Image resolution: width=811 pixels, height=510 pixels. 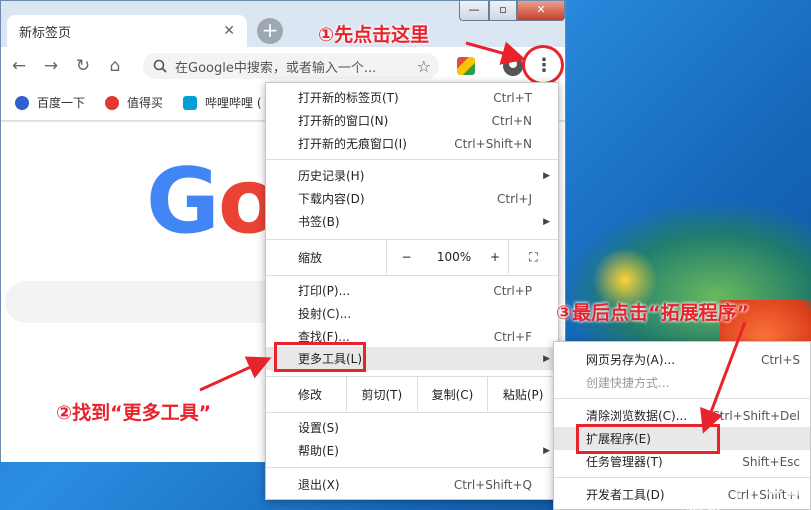 I want to click on edit-row: 修改 剪切(T) 复制(C) 粘贴(P), so click(x=412, y=394).